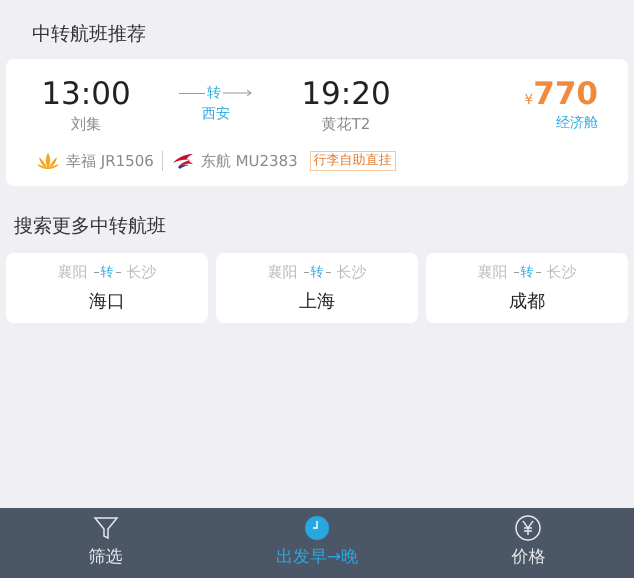 The width and height of the screenshot is (634, 578). Describe the element at coordinates (105, 528) in the screenshot. I see `filter-icon` at that location.